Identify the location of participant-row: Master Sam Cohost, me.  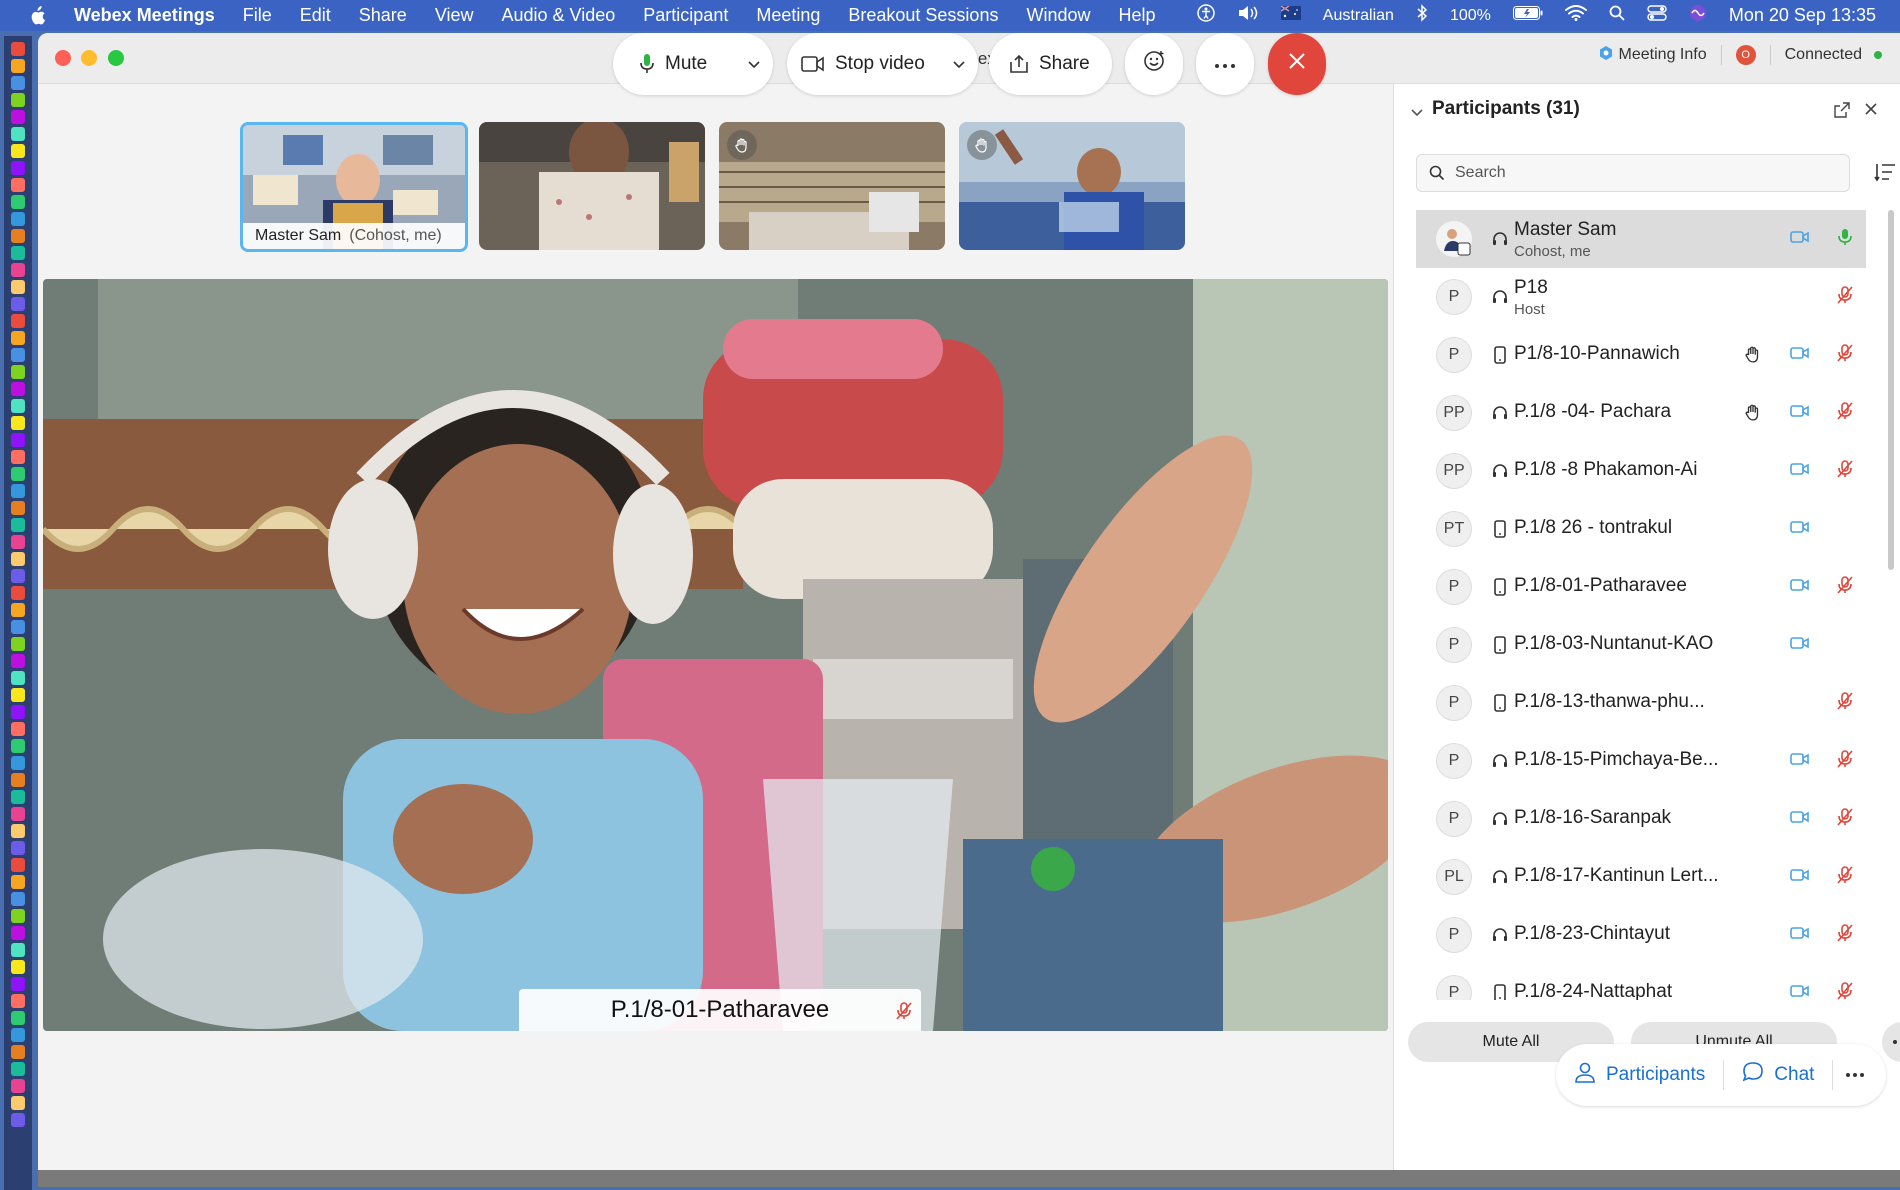
(1641, 239).